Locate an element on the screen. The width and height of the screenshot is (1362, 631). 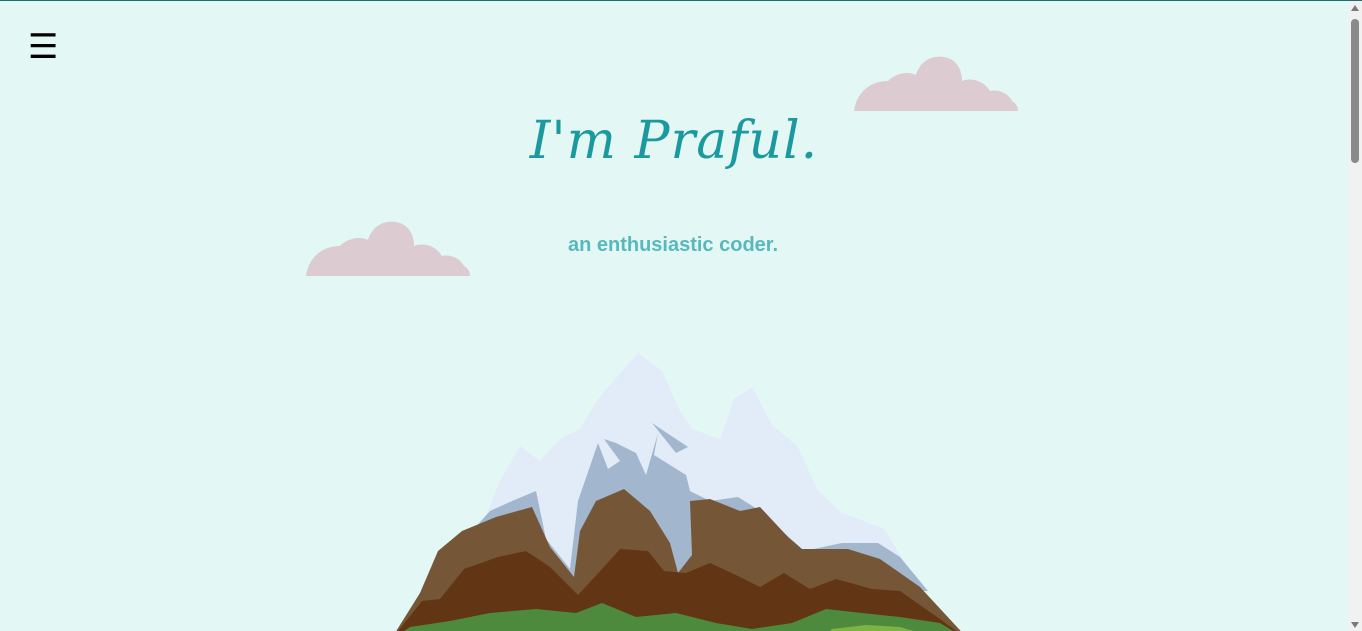
scroll-thumb is located at coordinates (1355, 91).